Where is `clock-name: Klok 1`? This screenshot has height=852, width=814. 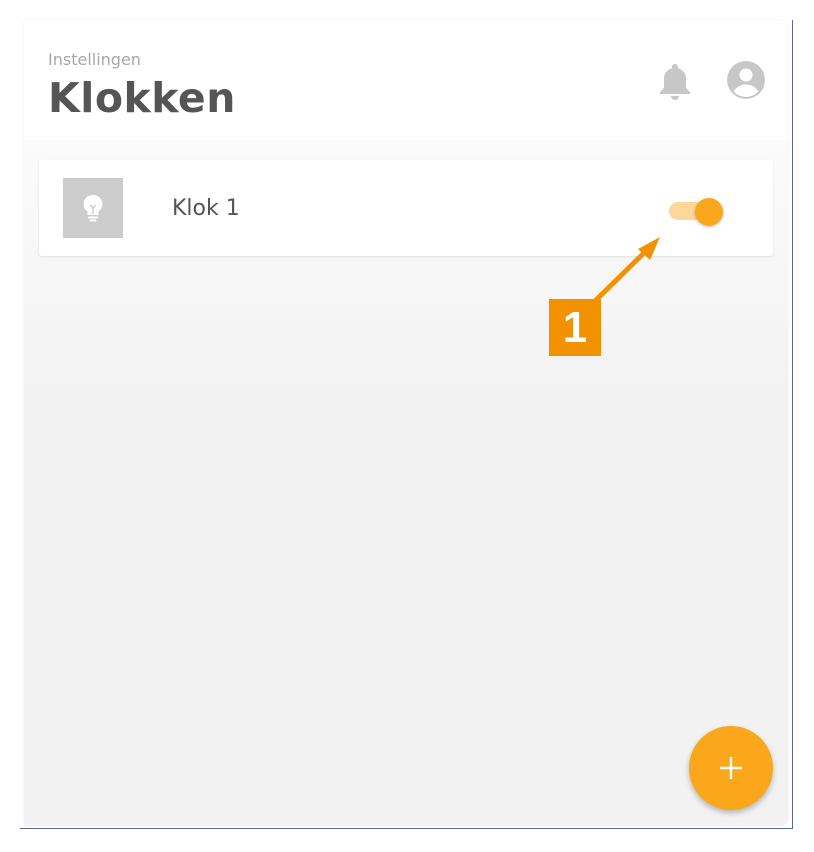 clock-name: Klok 1 is located at coordinates (206, 208).